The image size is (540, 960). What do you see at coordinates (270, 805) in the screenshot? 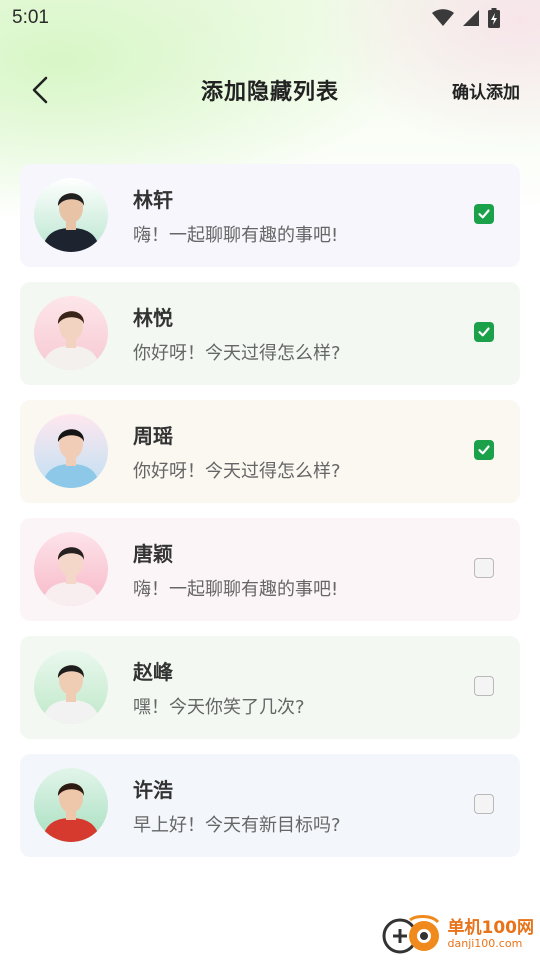
I see `contact-card: 许浩早上好！今天有新目标吗?` at bounding box center [270, 805].